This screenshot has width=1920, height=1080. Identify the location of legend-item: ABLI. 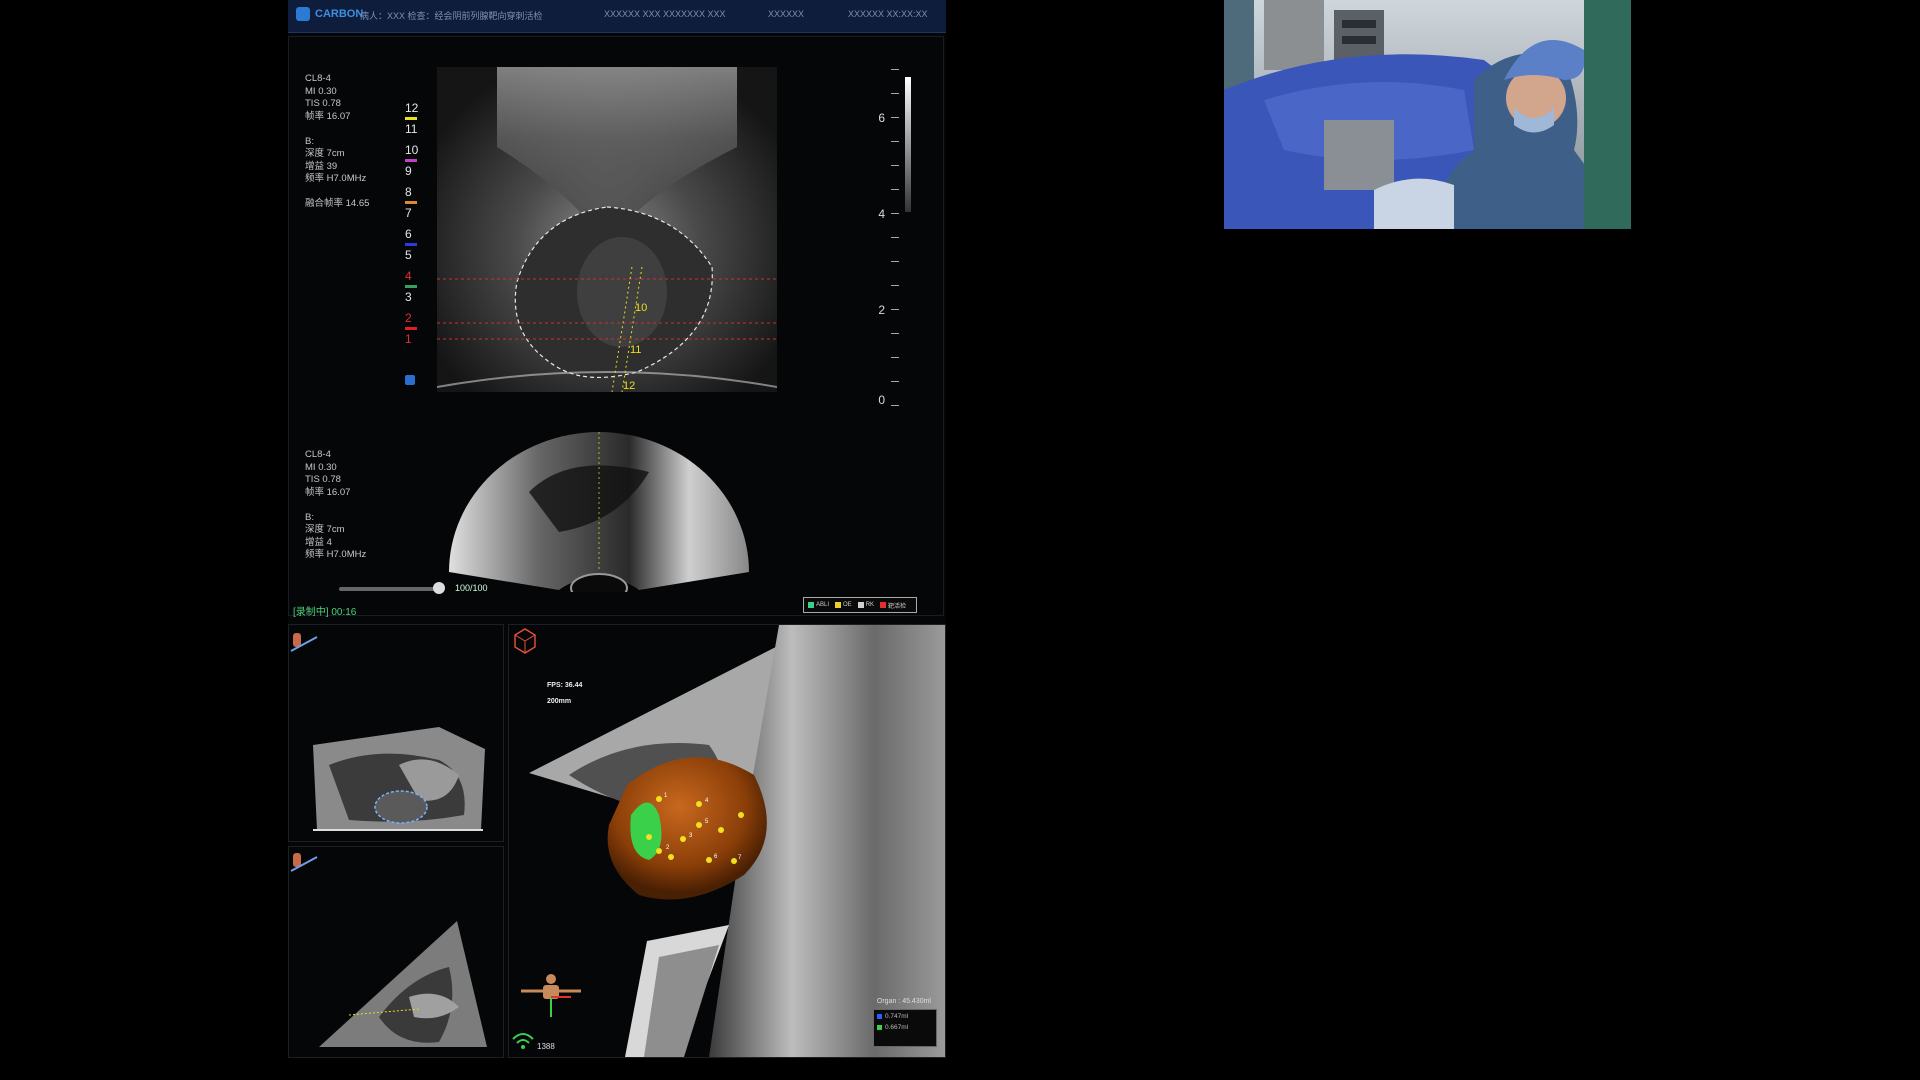
(818, 605).